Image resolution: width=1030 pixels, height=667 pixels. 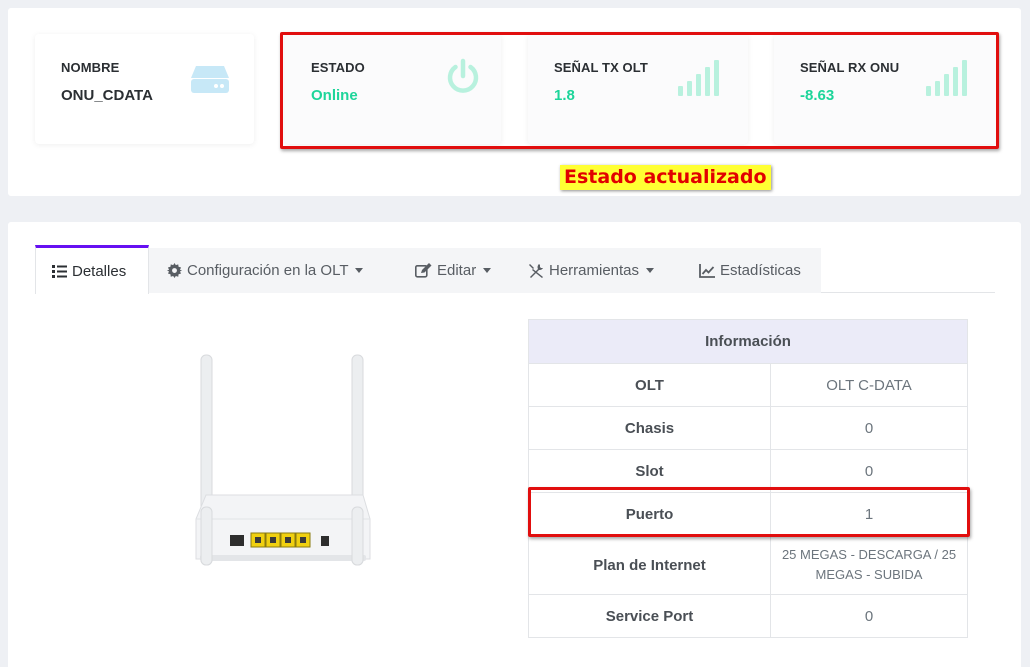 I want to click on table-row: Service Port 0, so click(x=748, y=616).